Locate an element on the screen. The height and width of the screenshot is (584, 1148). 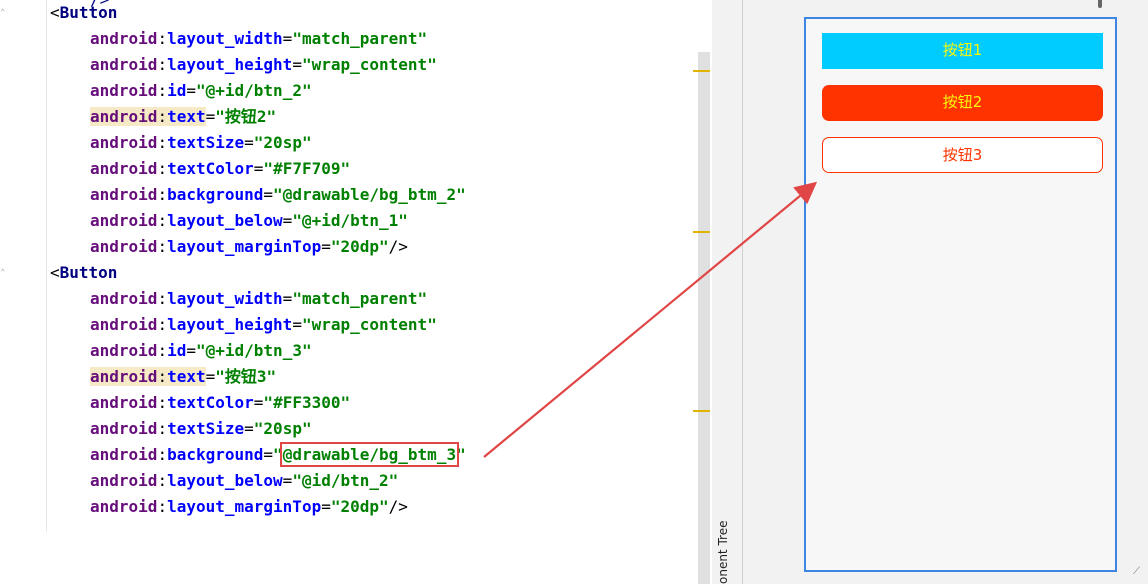
code-line: android:layout_below="@+id/btn_1" is located at coordinates (249, 221).